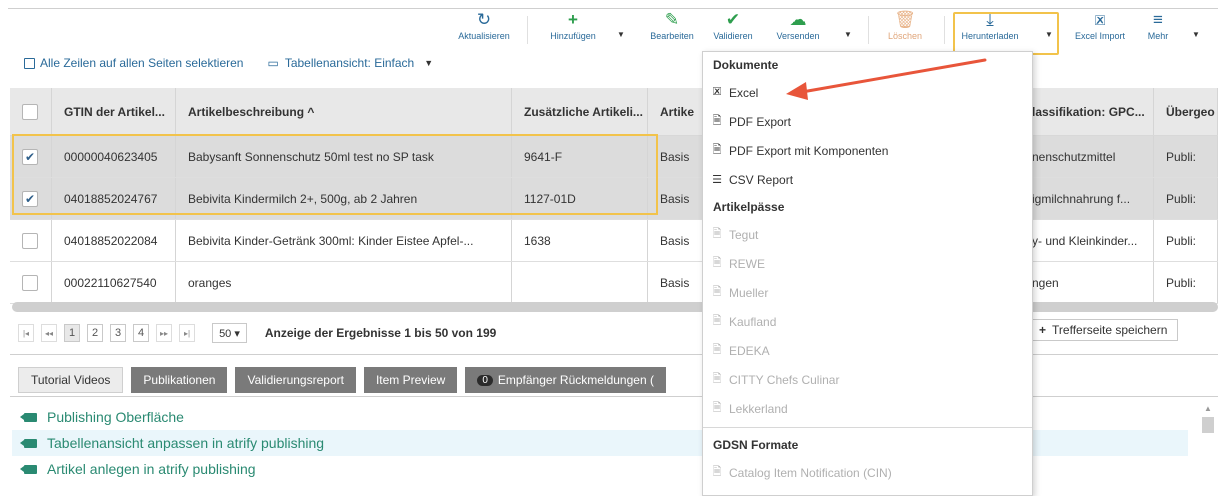 The width and height of the screenshot is (1218, 496). What do you see at coordinates (1196, 34) in the screenshot?
I see `more-dropdown-icon: ▼` at bounding box center [1196, 34].